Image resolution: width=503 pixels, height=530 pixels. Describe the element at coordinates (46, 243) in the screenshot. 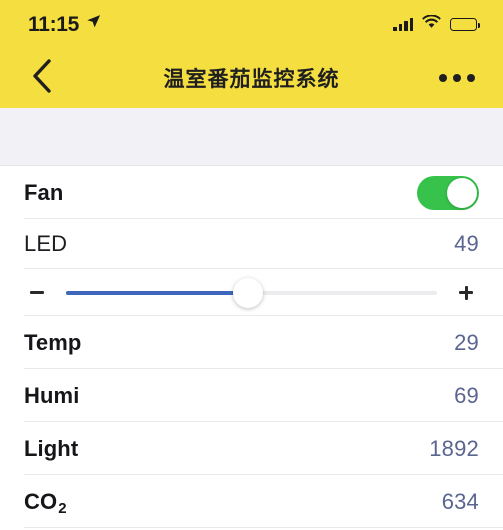

I see `led-label: LED` at that location.